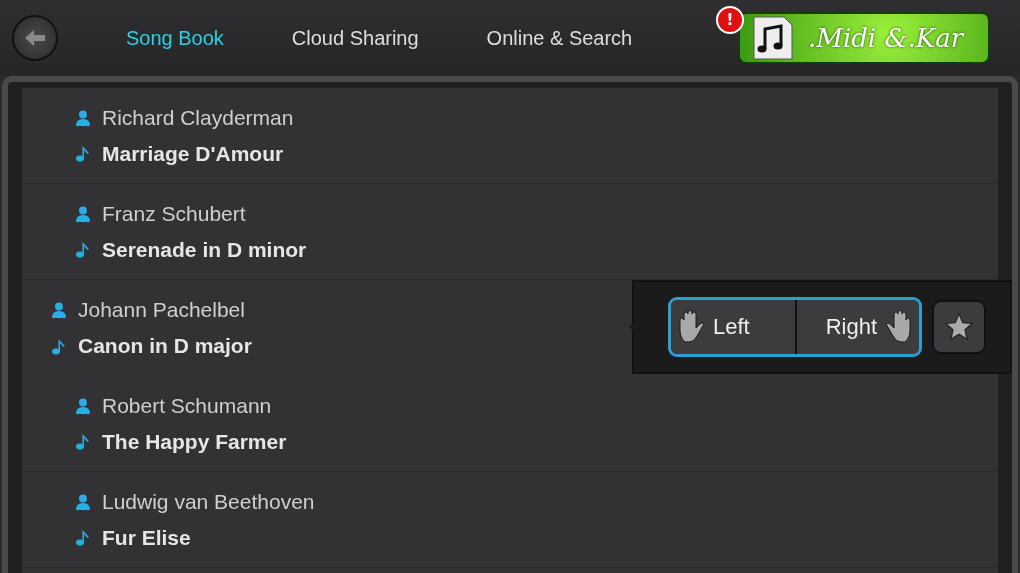  I want to click on star-icon, so click(959, 327).